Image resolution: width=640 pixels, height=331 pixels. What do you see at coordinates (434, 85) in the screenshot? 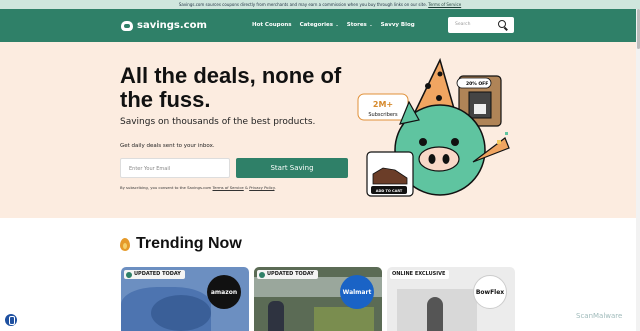
I see `party-hat-icon` at bounding box center [434, 85].